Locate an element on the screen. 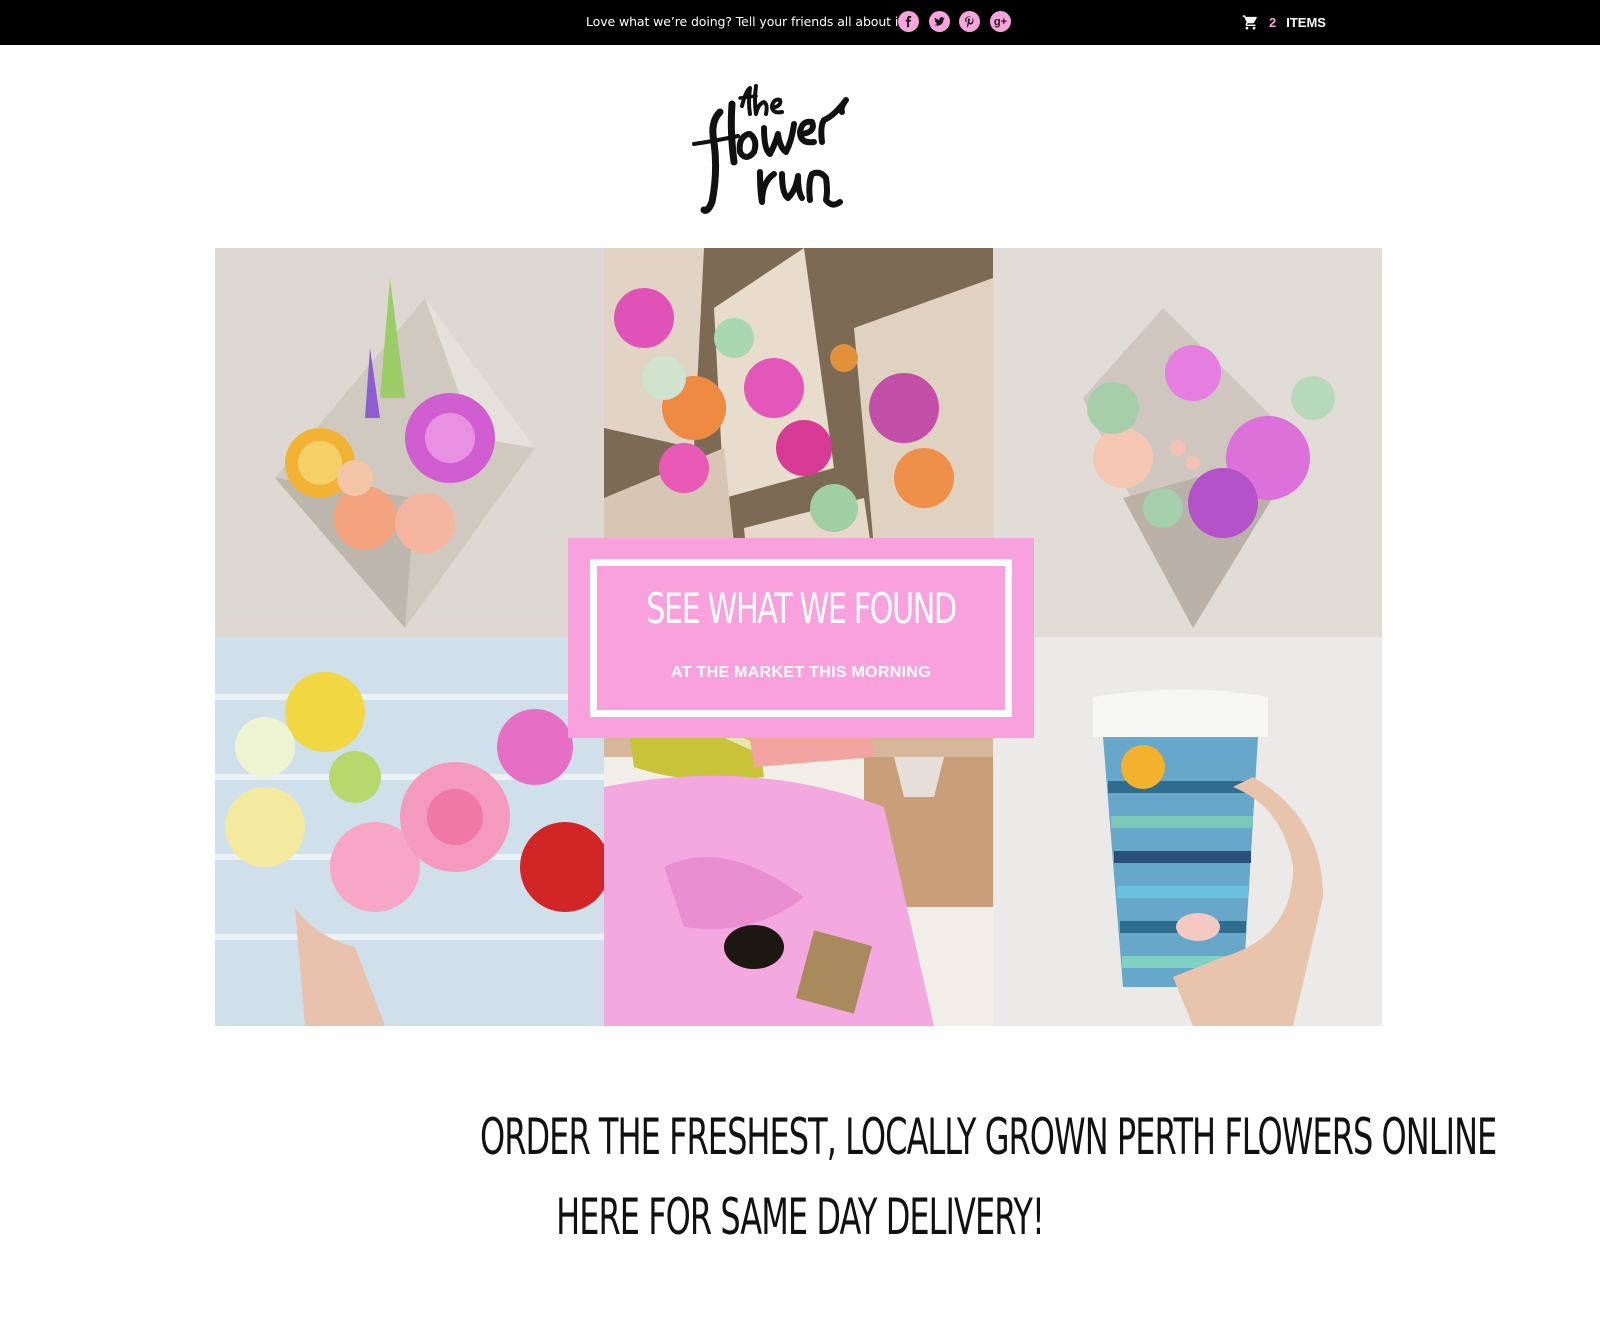 The image size is (1600, 1332). google-plus-icon: g+ is located at coordinates (1000, 21).